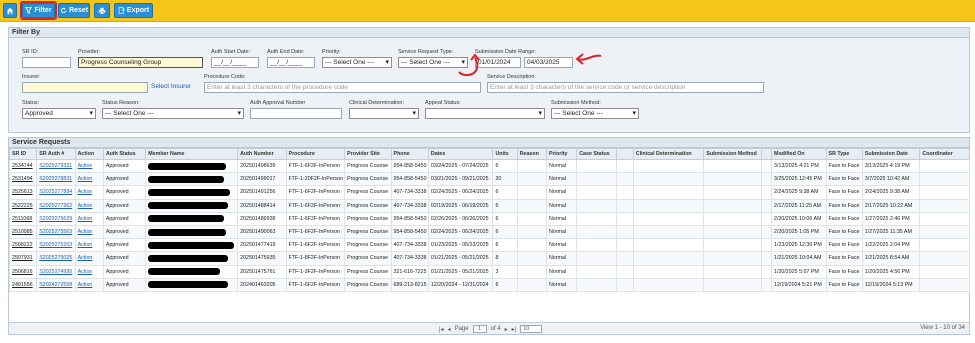 This screenshot has height=343, width=975. I want to click on priority-select: --- Select One ---, so click(357, 62).